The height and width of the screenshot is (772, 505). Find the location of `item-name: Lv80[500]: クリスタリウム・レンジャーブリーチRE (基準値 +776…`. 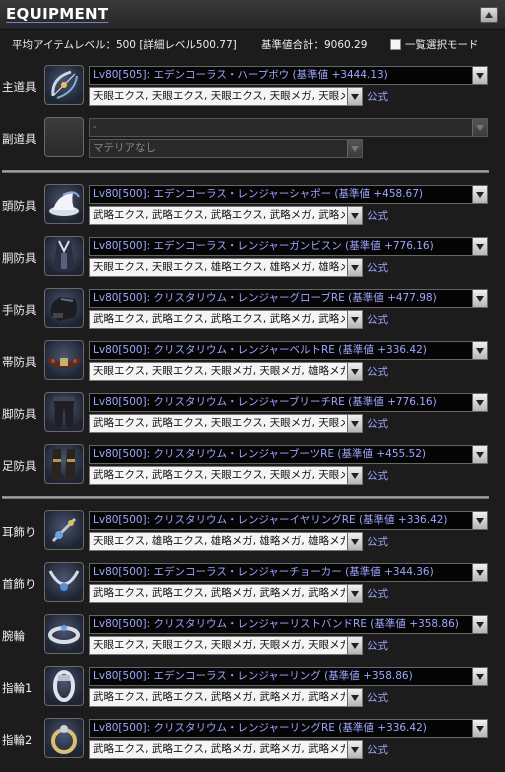

item-name: Lv80[500]: クリスタリウム・レンジャーブリーチRE (基準値 +776… is located at coordinates (265, 402).